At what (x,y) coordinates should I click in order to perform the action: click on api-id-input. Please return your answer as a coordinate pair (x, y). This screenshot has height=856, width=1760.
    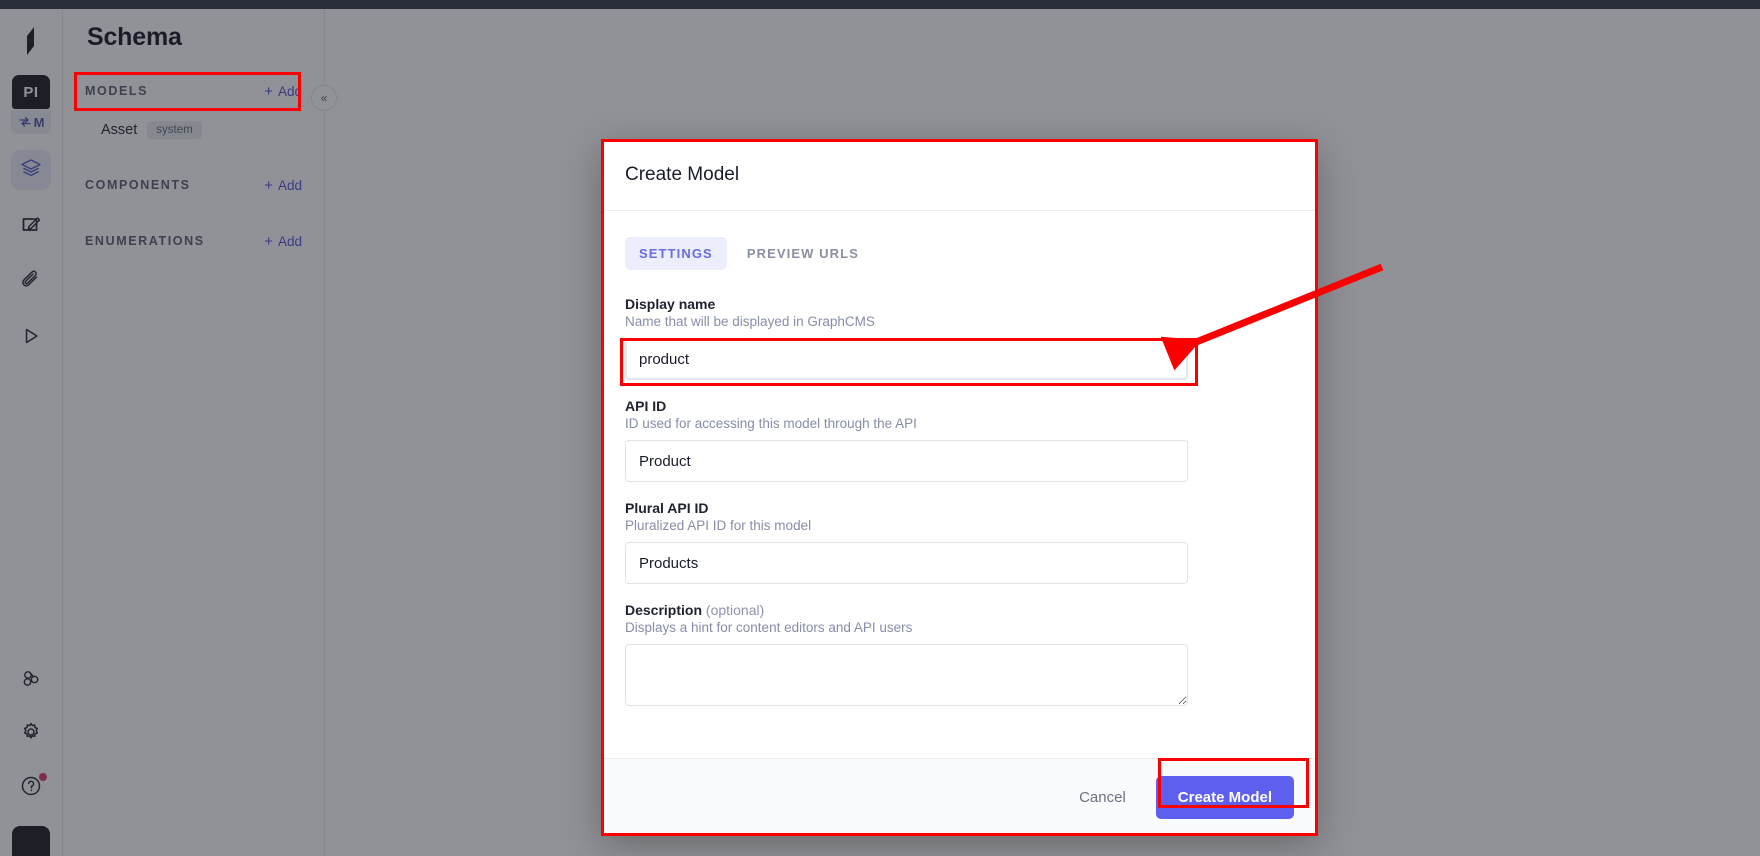
    Looking at the image, I should click on (906, 461).